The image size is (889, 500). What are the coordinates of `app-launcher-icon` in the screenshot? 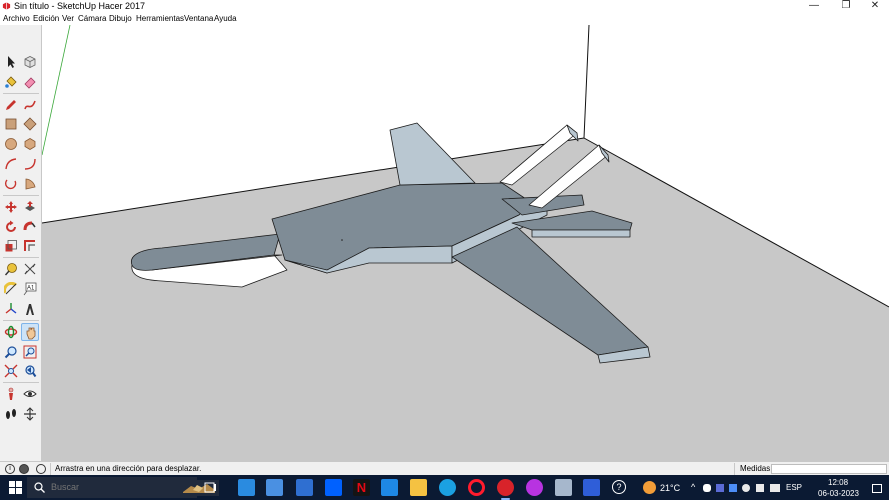 It's located at (591, 487).